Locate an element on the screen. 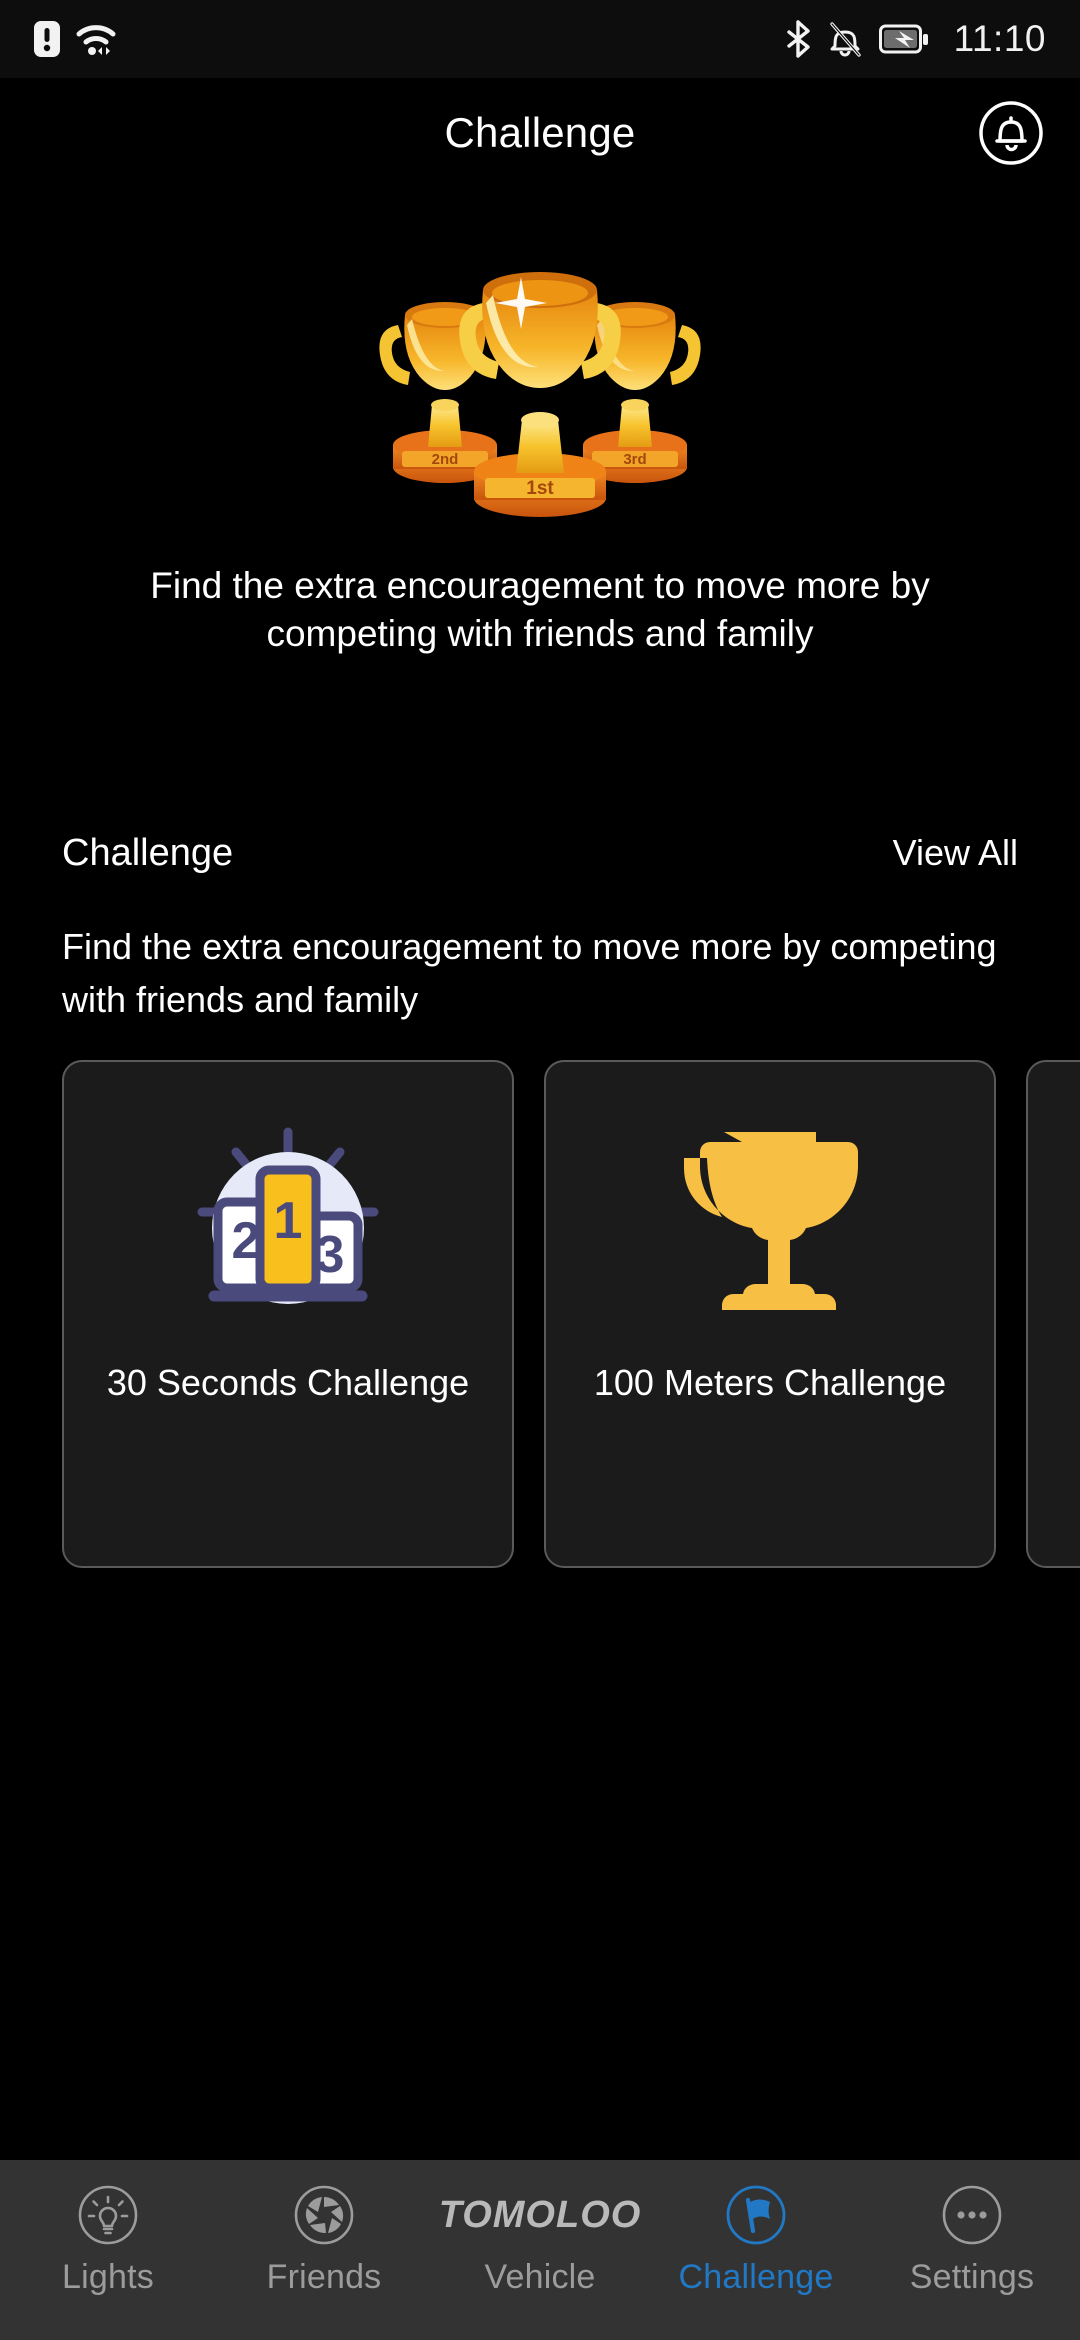  nav-label: Friends is located at coordinates (324, 2277).